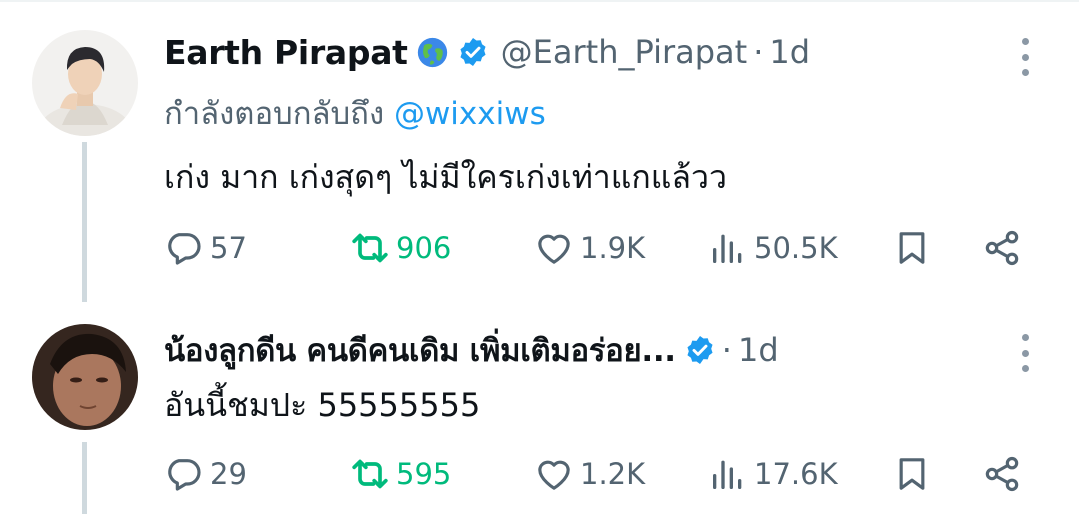  I want to click on views-count: 17.6K, so click(796, 474).